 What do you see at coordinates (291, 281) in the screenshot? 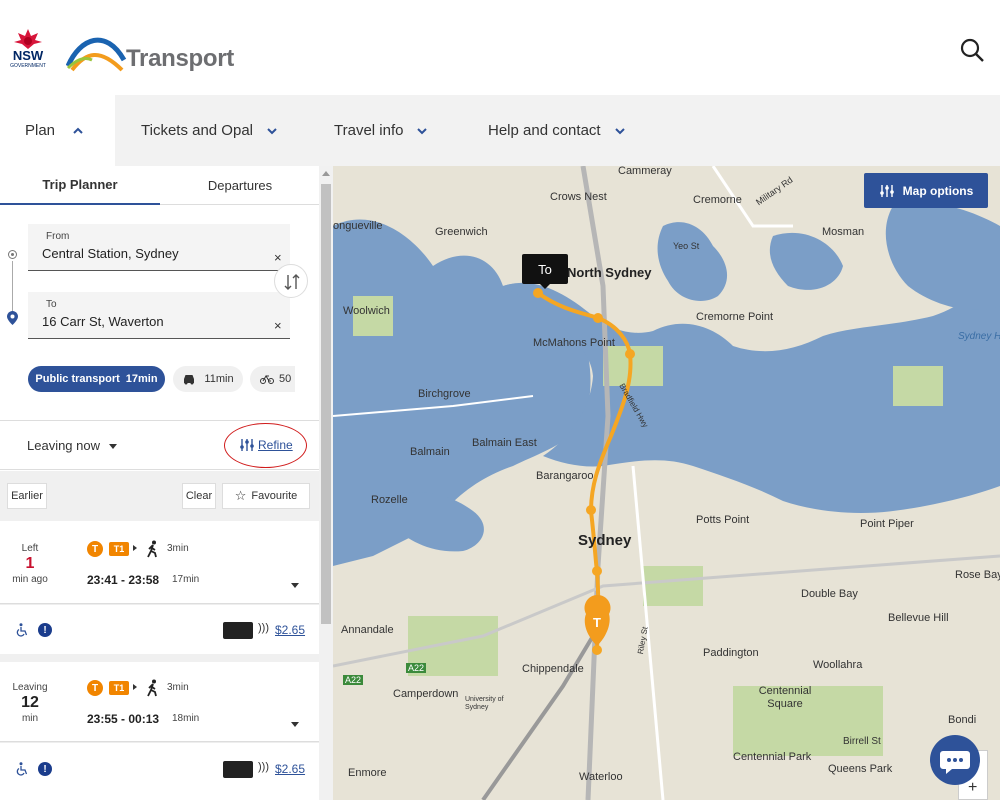
I see `swap-locations-button` at bounding box center [291, 281].